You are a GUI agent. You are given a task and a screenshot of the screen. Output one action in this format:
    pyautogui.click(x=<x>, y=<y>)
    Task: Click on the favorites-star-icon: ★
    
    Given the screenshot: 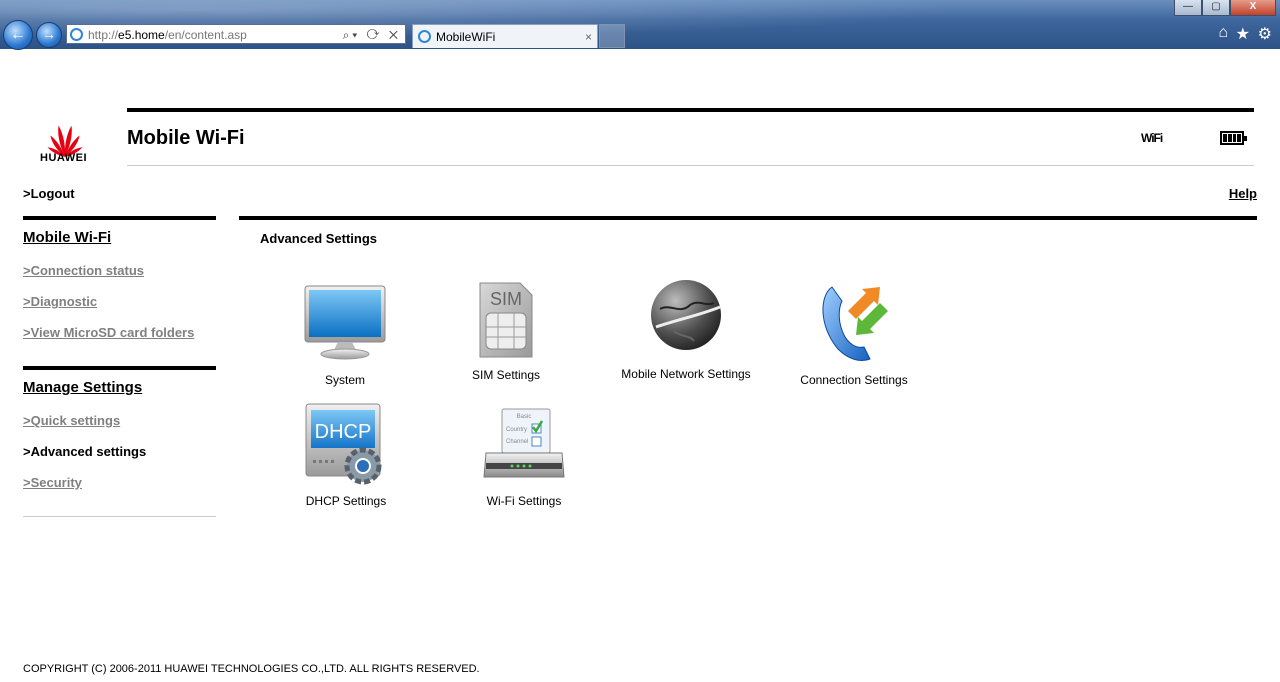 What is the action you would take?
    pyautogui.click(x=1243, y=34)
    